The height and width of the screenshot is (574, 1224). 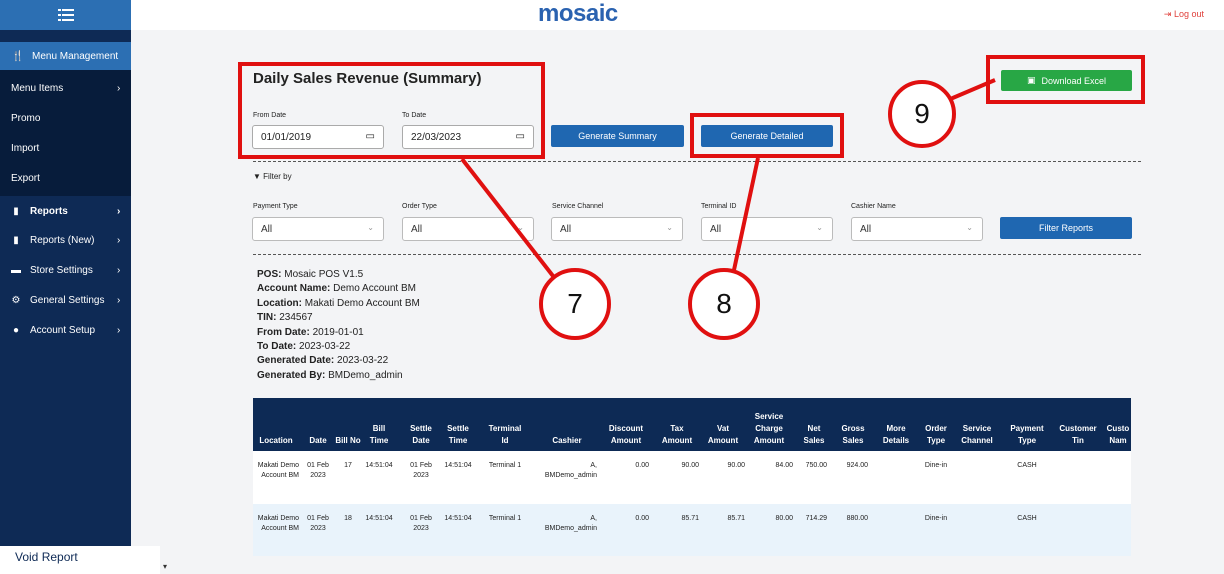 I want to click on table-cell: 750.00, so click(x=816, y=465).